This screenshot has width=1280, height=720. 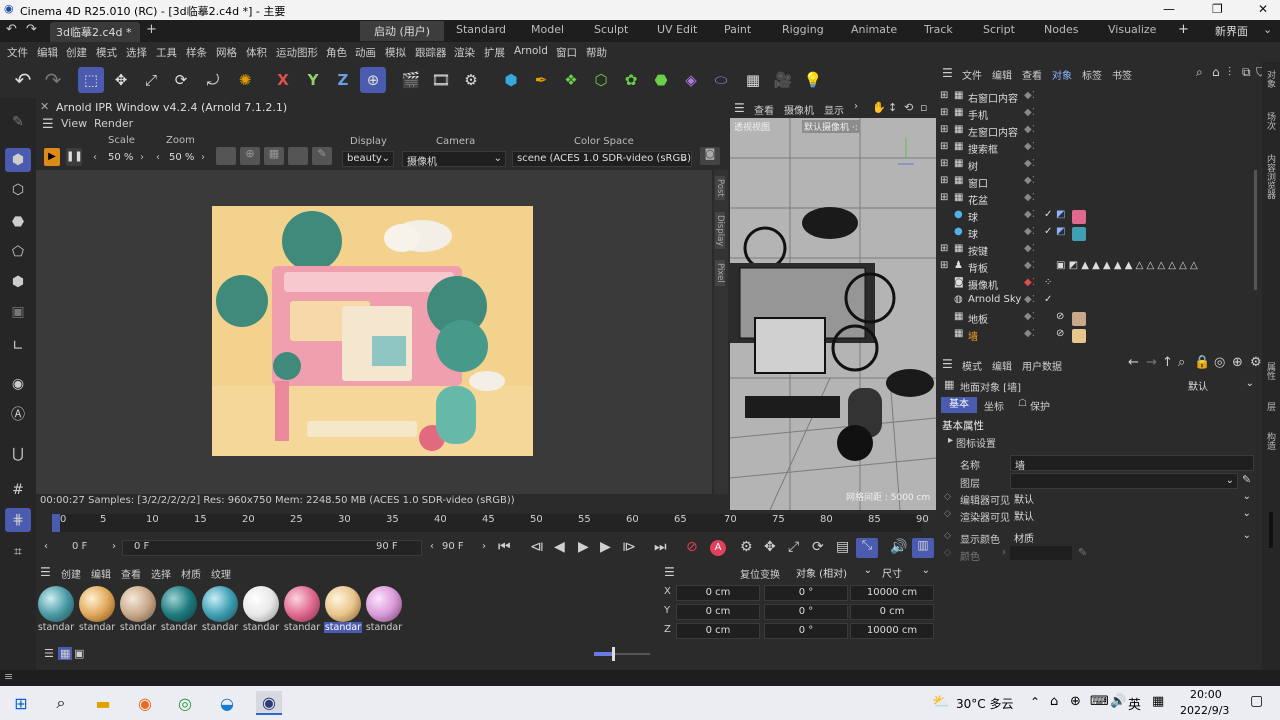 I want to click on color-swatch, so click(x=1041, y=553).